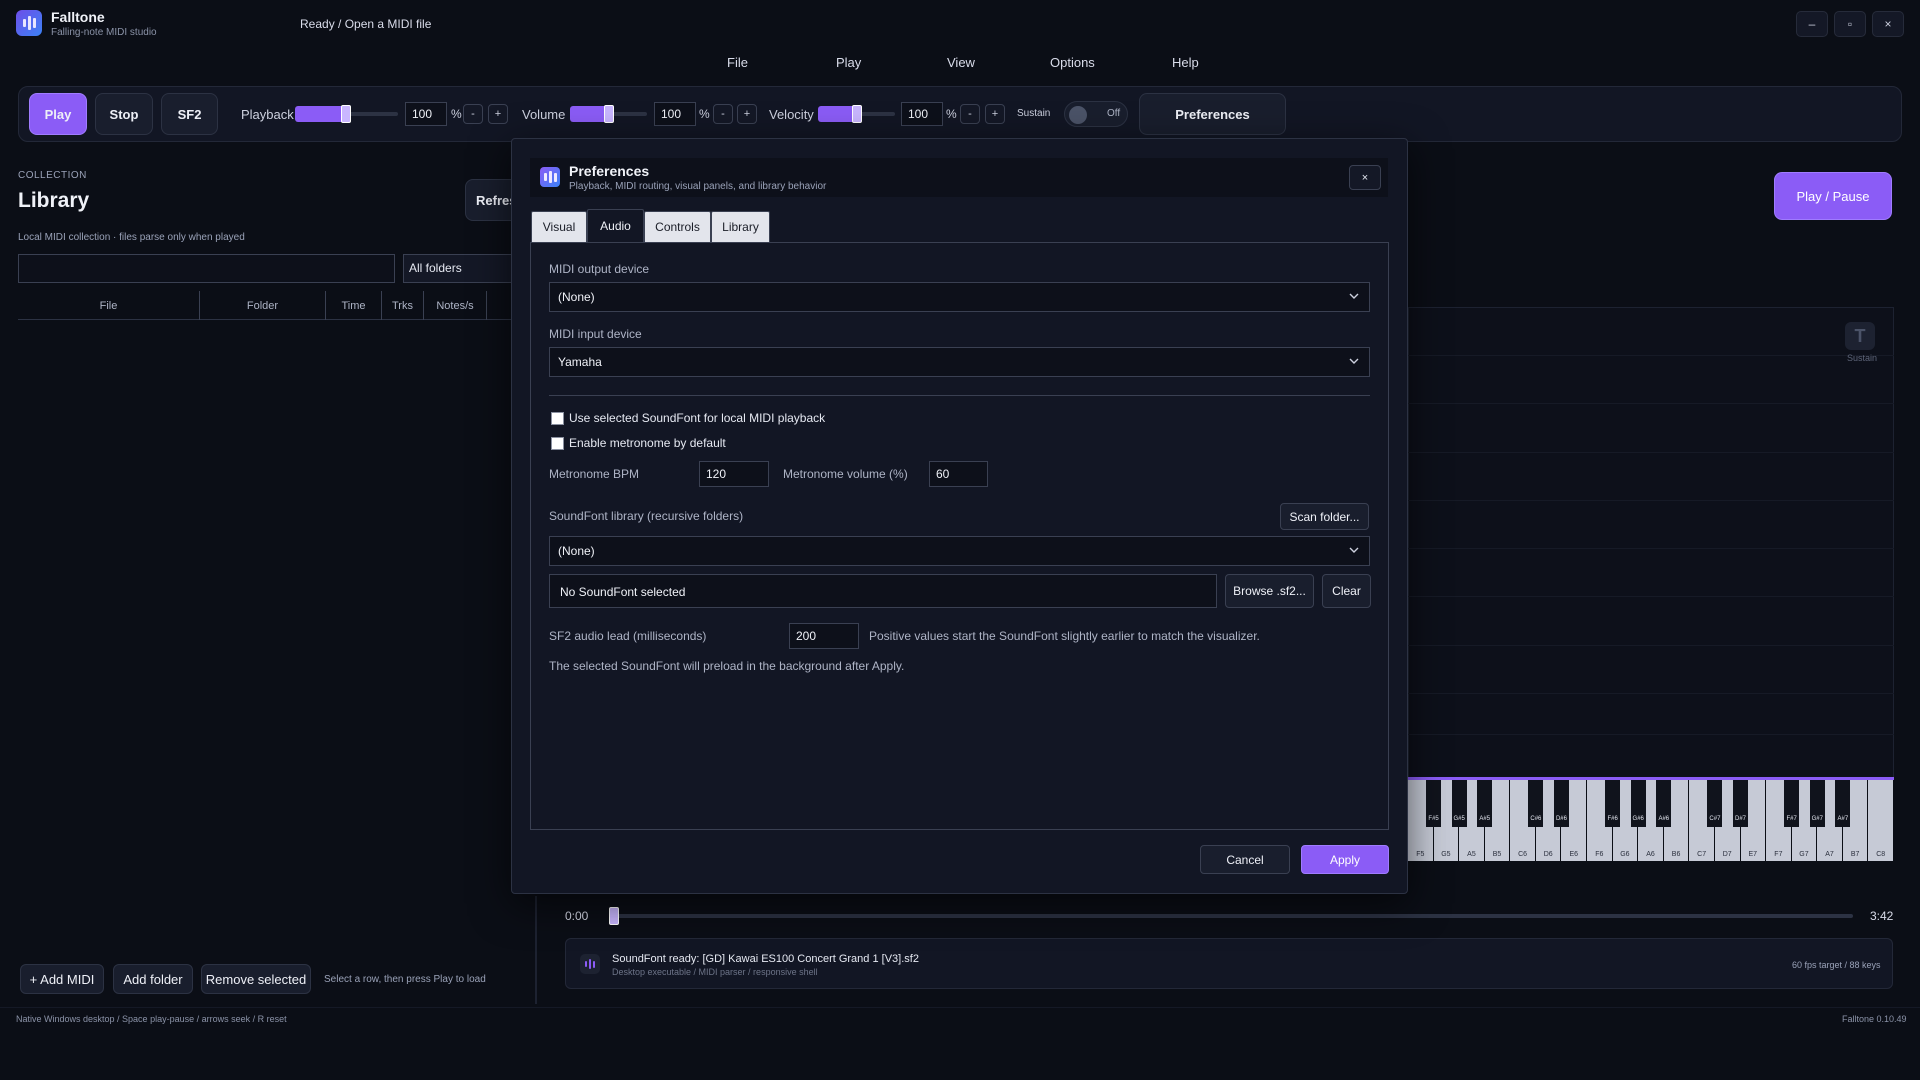 This screenshot has height=1080, width=1920. What do you see at coordinates (1860, 336) in the screenshot?
I see `sustain-pedal-icon: T` at bounding box center [1860, 336].